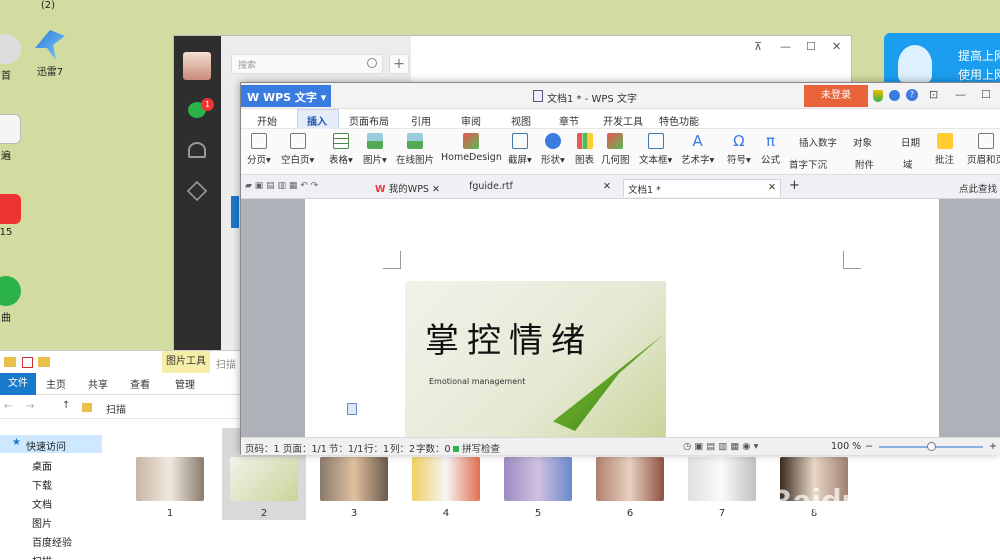  Describe the element at coordinates (540, 188) in the screenshot. I see `tab-fguide: fguide.rtf ✕` at that location.